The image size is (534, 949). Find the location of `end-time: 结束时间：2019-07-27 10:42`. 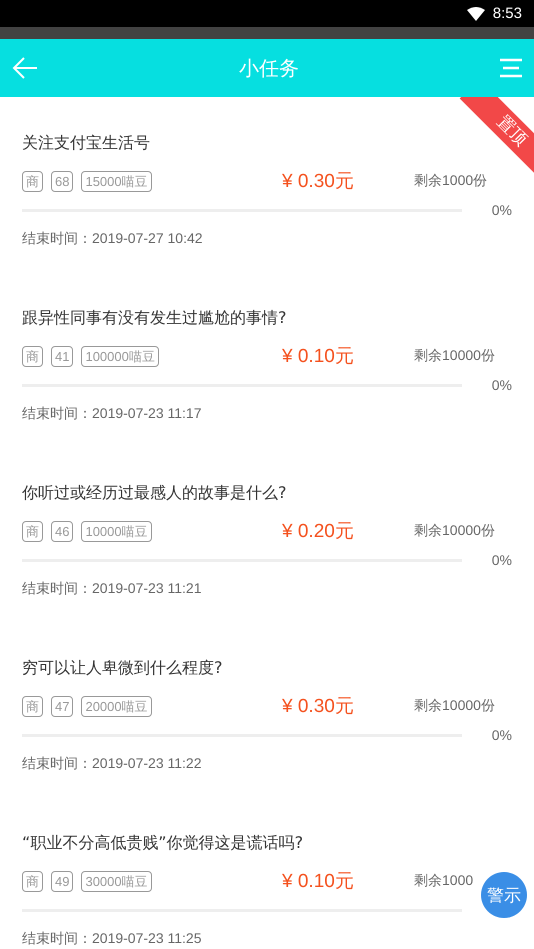

end-time: 结束时间：2019-07-27 10:42 is located at coordinates (113, 238).